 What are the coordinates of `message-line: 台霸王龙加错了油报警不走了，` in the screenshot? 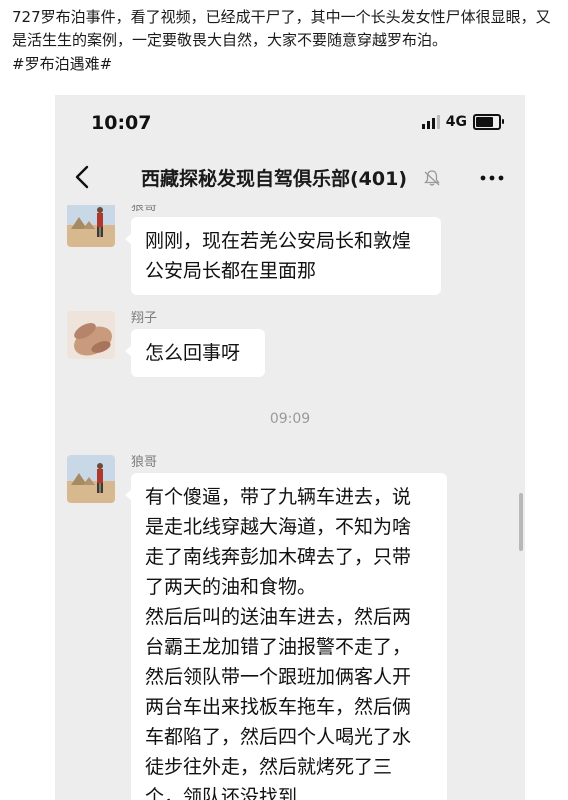 It's located at (278, 647).